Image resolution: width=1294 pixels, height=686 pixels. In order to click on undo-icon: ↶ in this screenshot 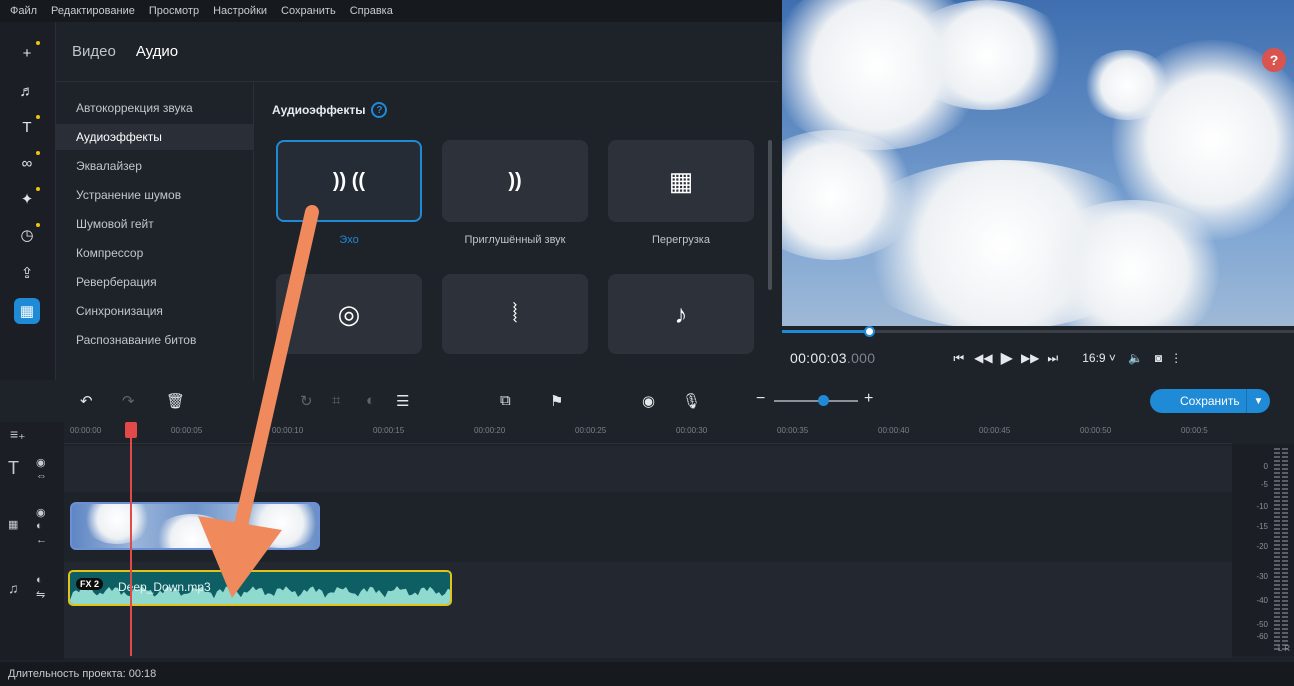, I will do `click(86, 401)`.